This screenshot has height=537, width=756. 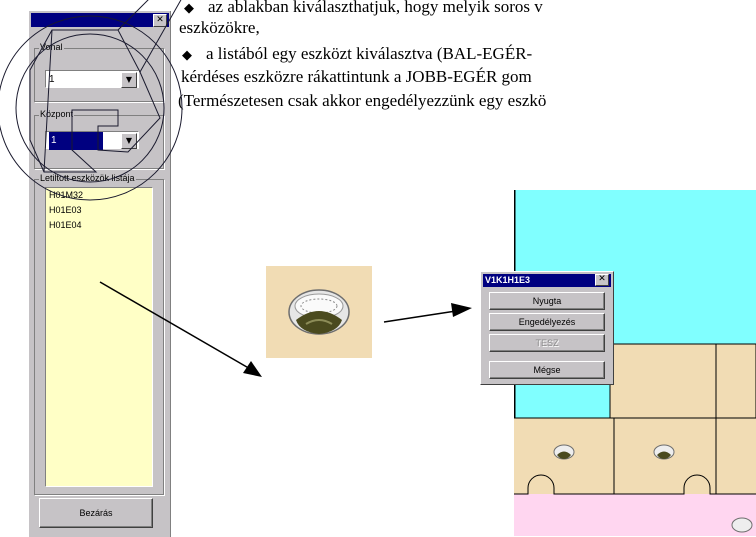 What do you see at coordinates (547, 370) in the screenshot?
I see `megse-button: Mégse` at bounding box center [547, 370].